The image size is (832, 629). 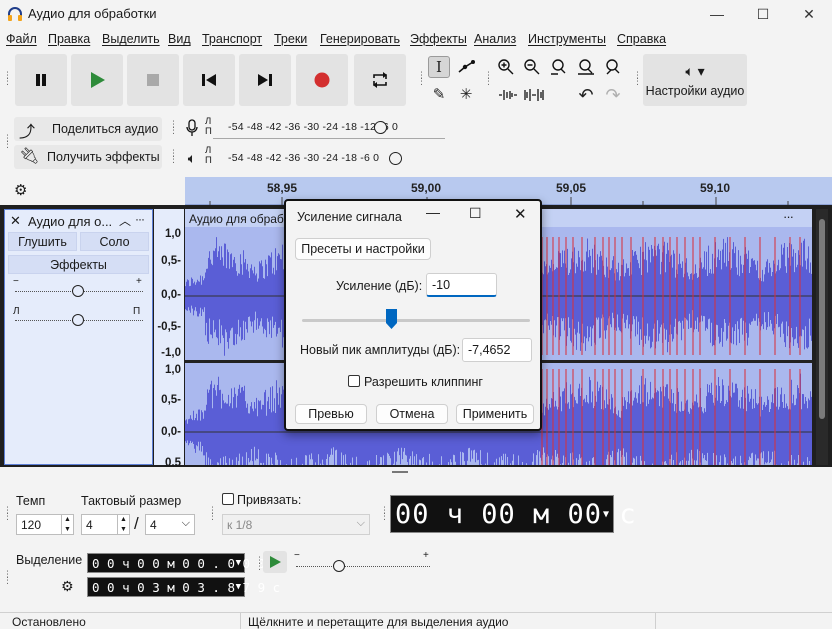 I want to click on numerator-up-icon: ▲, so click(x=123, y=520).